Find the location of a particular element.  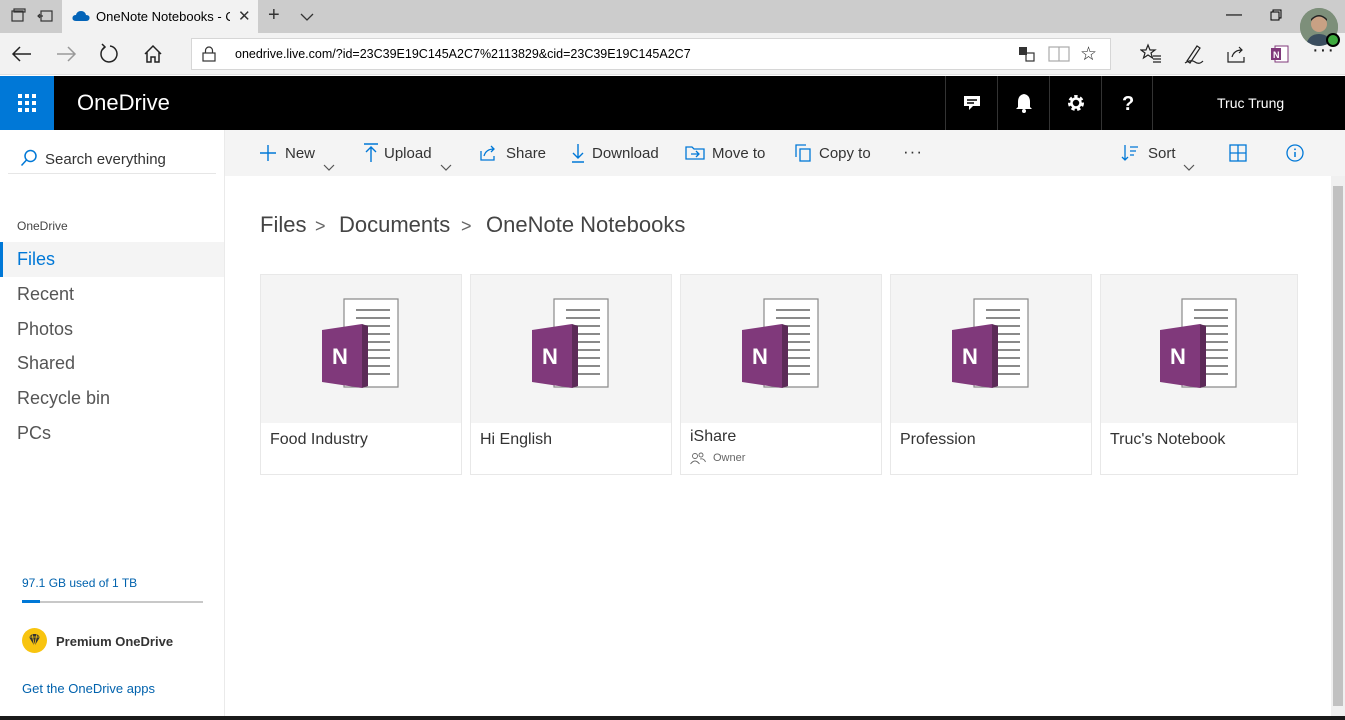

settings-button is located at coordinates (1075, 103).